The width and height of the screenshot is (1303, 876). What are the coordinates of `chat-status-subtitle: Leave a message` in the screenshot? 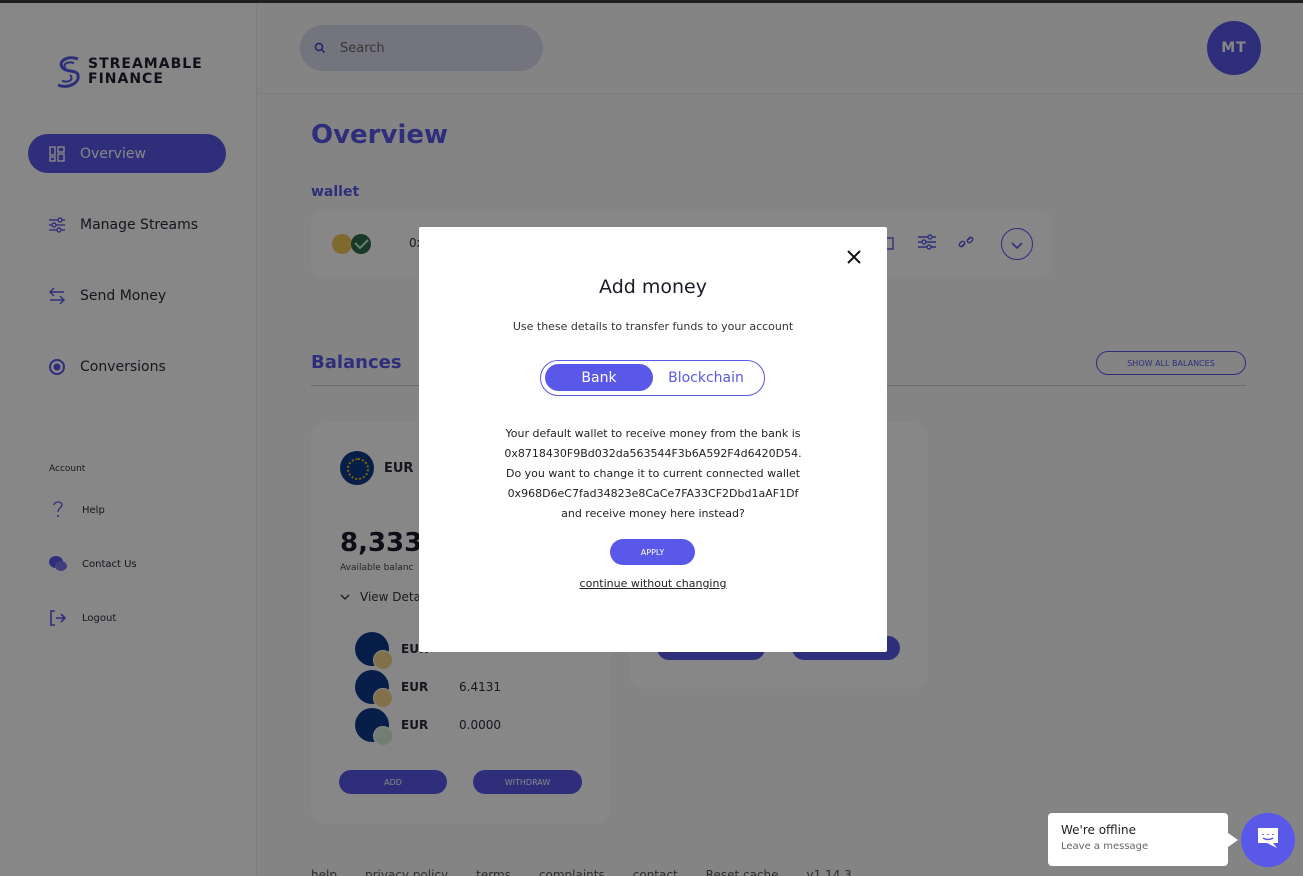 It's located at (1105, 846).